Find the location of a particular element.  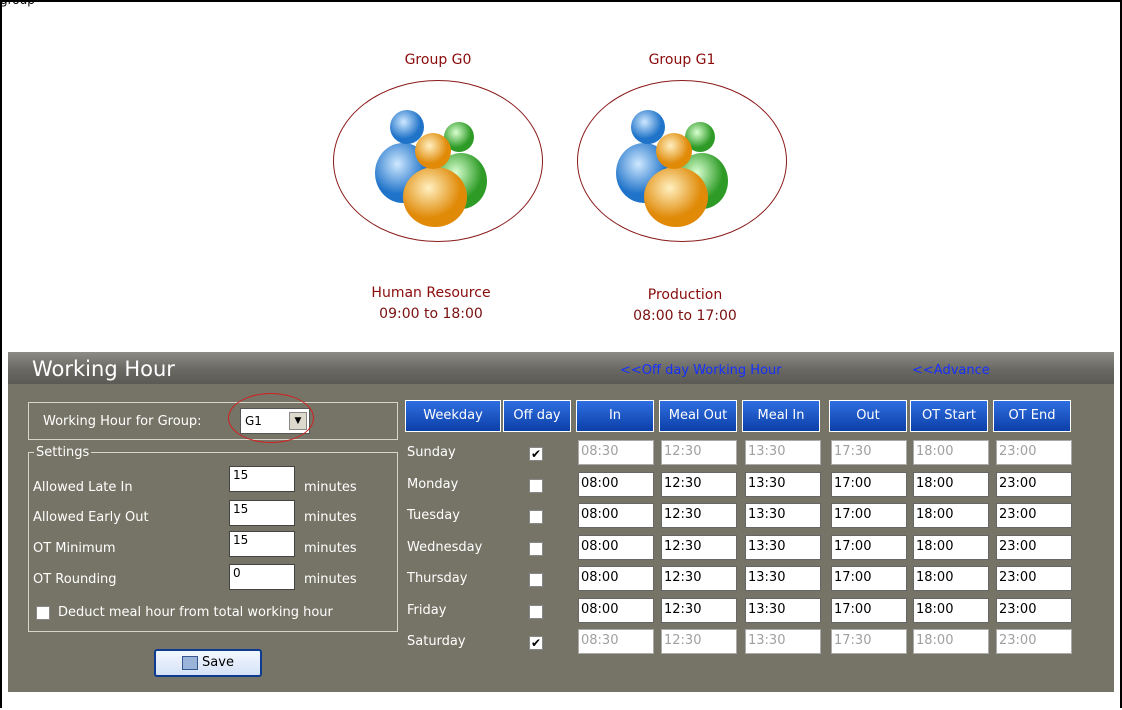

allowed-early-out-input: 15 is located at coordinates (262, 513).